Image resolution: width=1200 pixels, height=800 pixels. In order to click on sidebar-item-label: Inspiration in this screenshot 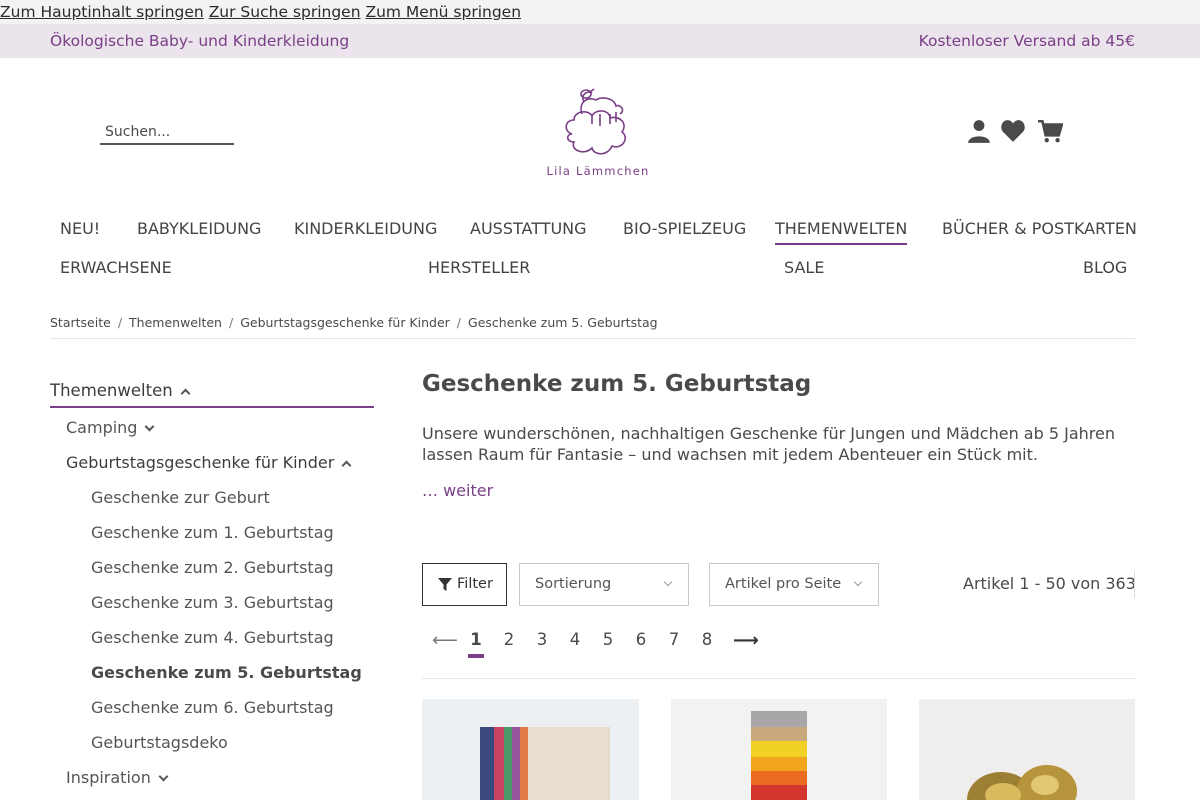, I will do `click(108, 777)`.